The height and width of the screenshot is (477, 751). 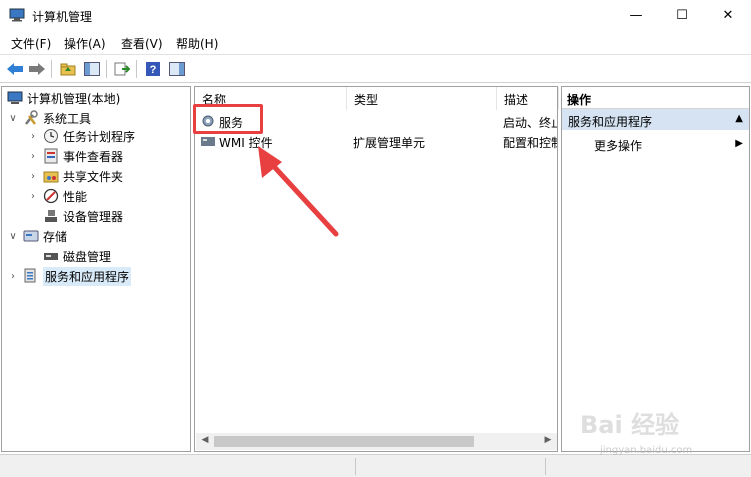 What do you see at coordinates (51, 196) in the screenshot?
I see `performance-icon` at bounding box center [51, 196].